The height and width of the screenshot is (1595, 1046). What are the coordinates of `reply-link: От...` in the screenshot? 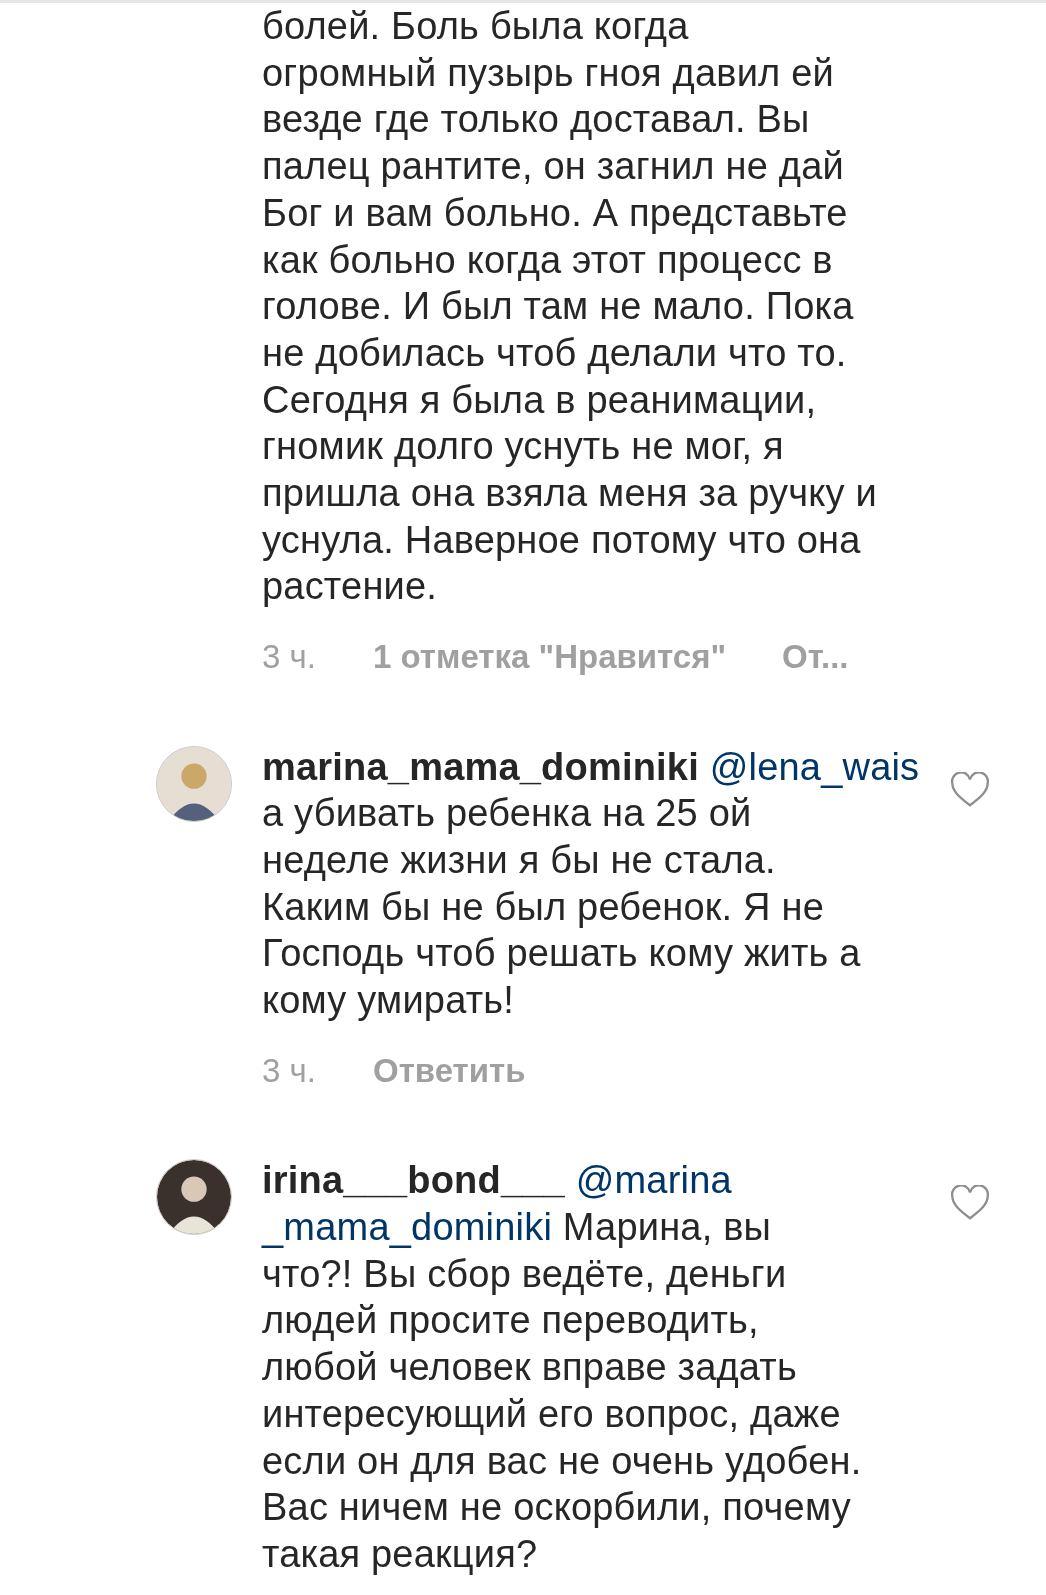 It's located at (815, 657).